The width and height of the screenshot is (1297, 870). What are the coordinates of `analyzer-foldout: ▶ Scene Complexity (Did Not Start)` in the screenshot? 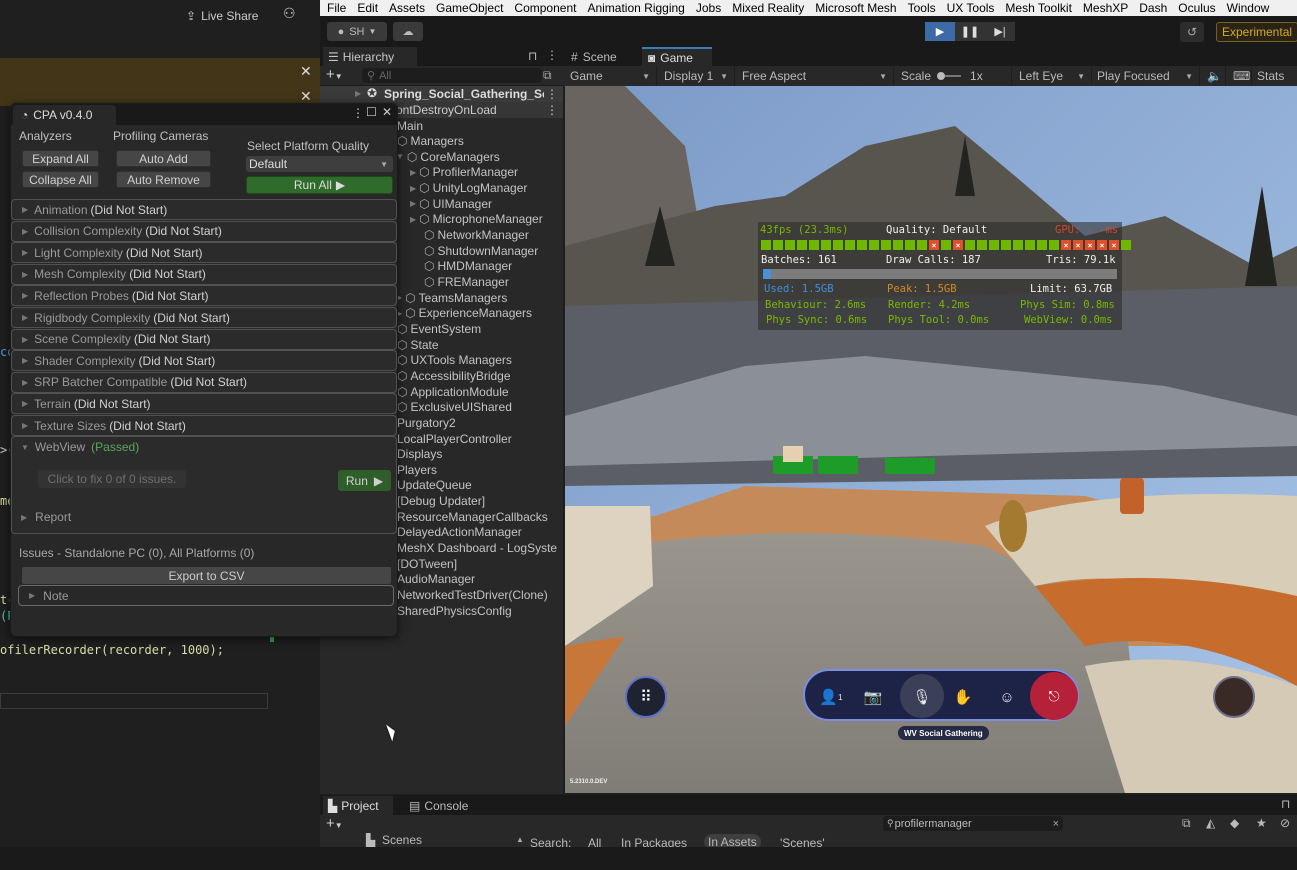 It's located at (204, 339).